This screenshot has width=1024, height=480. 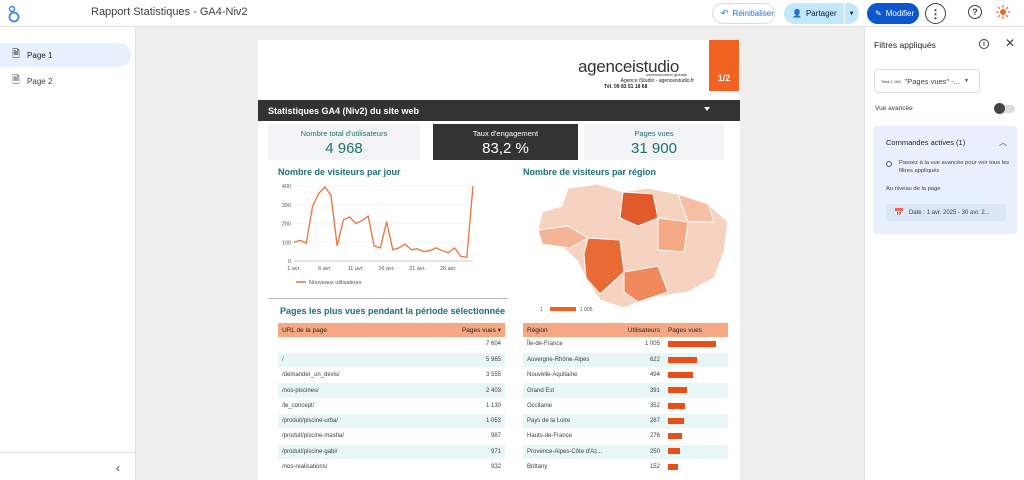 What do you see at coordinates (899, 212) in the screenshot?
I see `calendar-icon: 📅` at bounding box center [899, 212].